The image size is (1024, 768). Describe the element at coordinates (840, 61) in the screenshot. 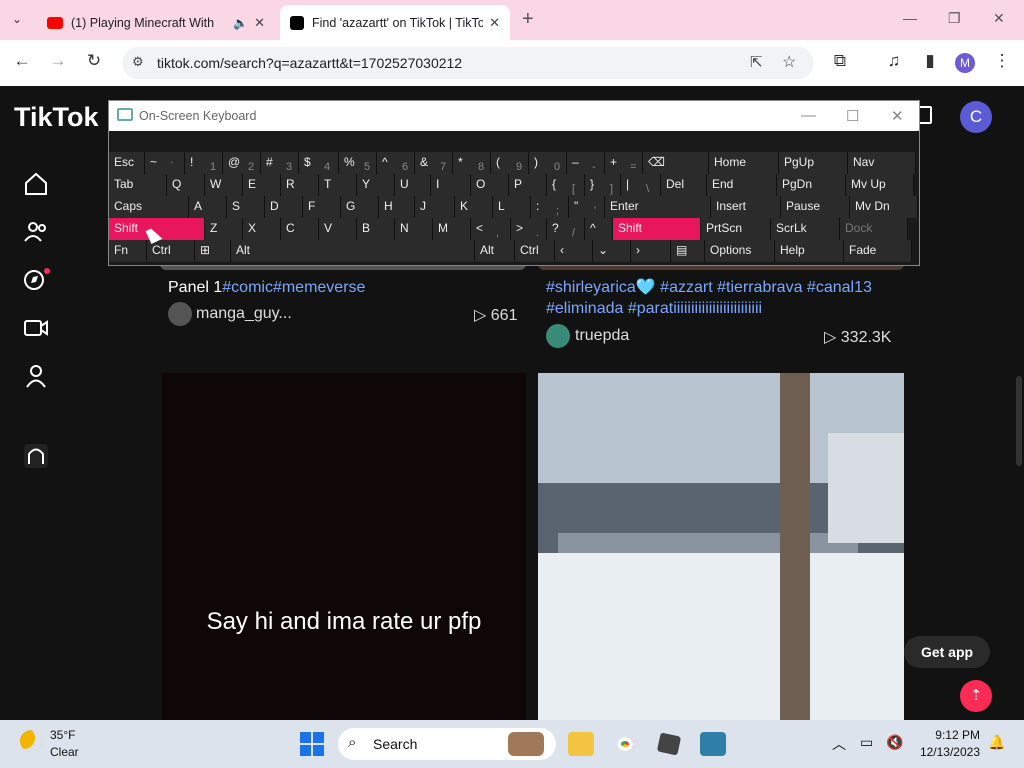

I see `extensions-icon: ⧉` at that location.